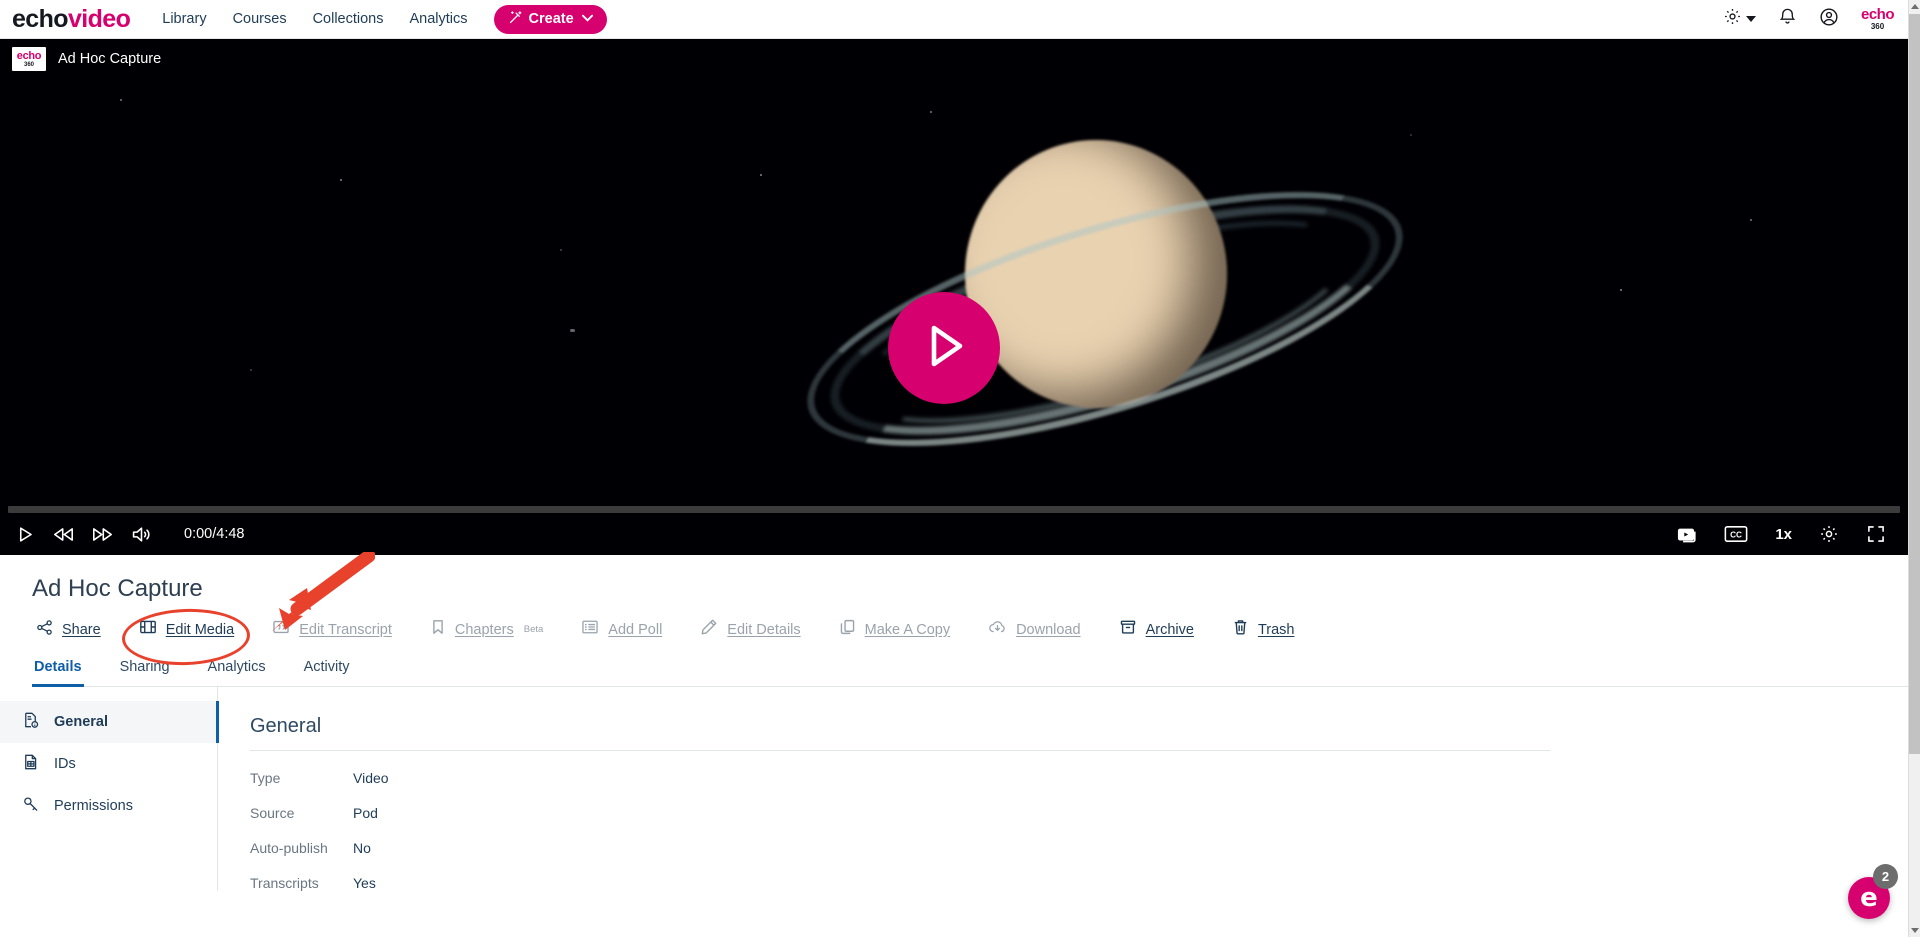 This screenshot has height=937, width=1920. I want to click on player-title: Ad Hoc Capture, so click(110, 59).